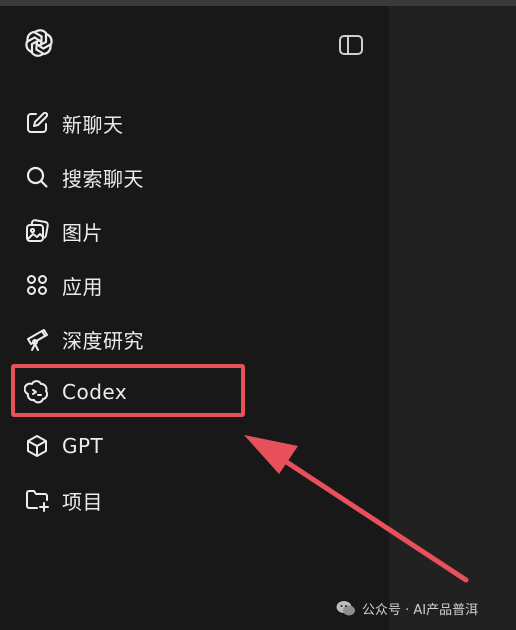 The width and height of the screenshot is (516, 630). What do you see at coordinates (194, 339) in the screenshot?
I see `sidebar-item-deep-research: 深度研究` at bounding box center [194, 339].